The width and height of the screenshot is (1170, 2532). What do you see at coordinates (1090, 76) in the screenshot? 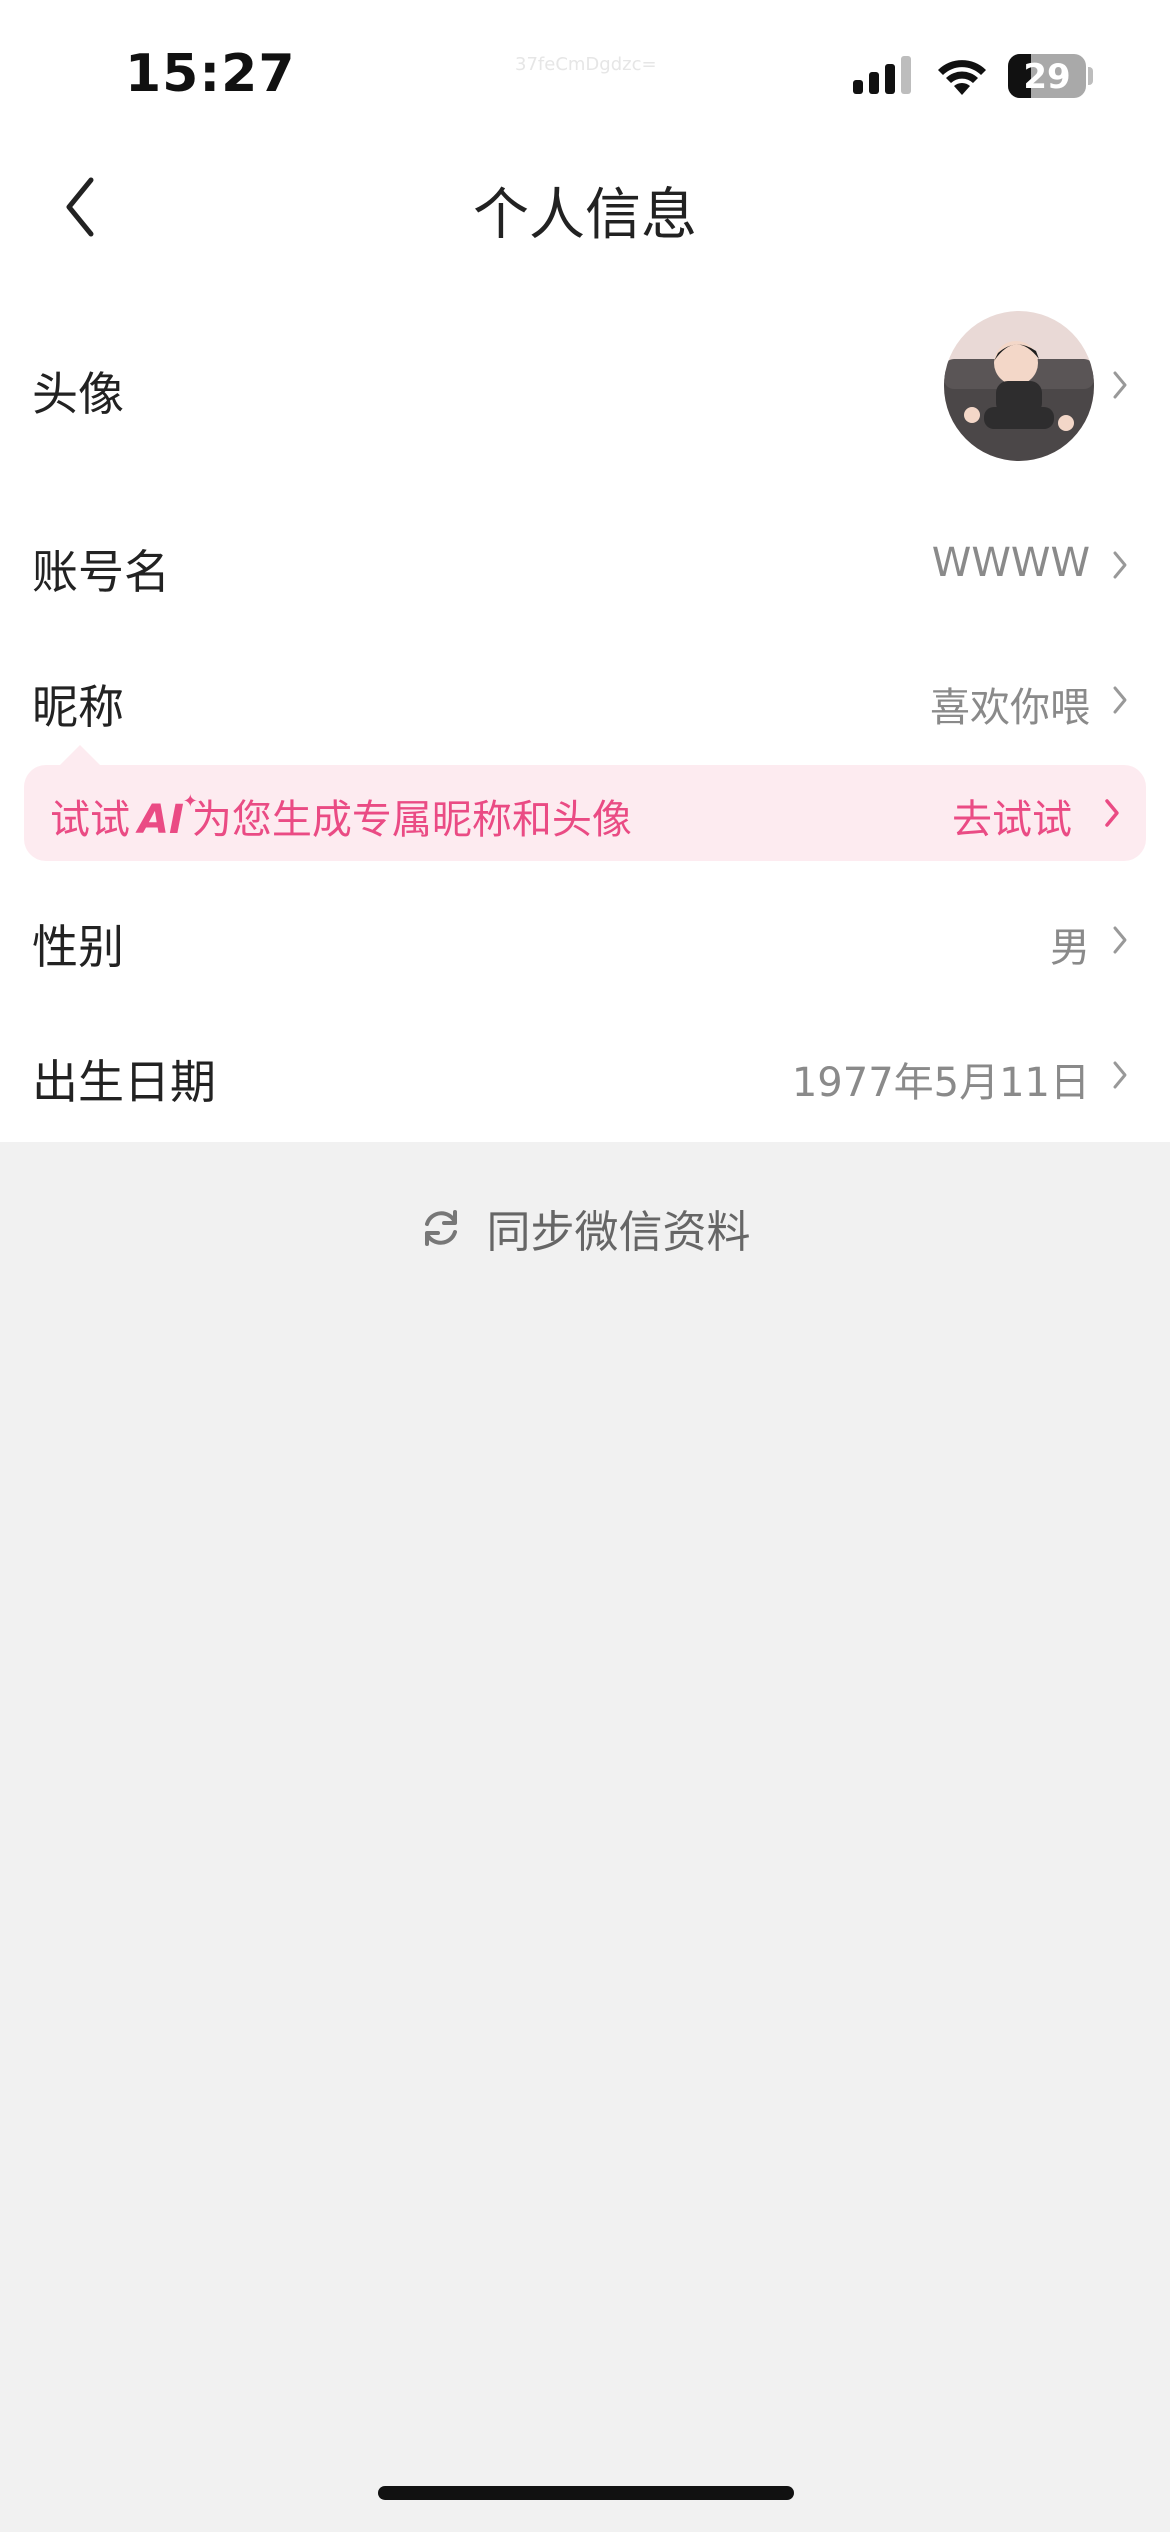
I see `battery-tip` at bounding box center [1090, 76].